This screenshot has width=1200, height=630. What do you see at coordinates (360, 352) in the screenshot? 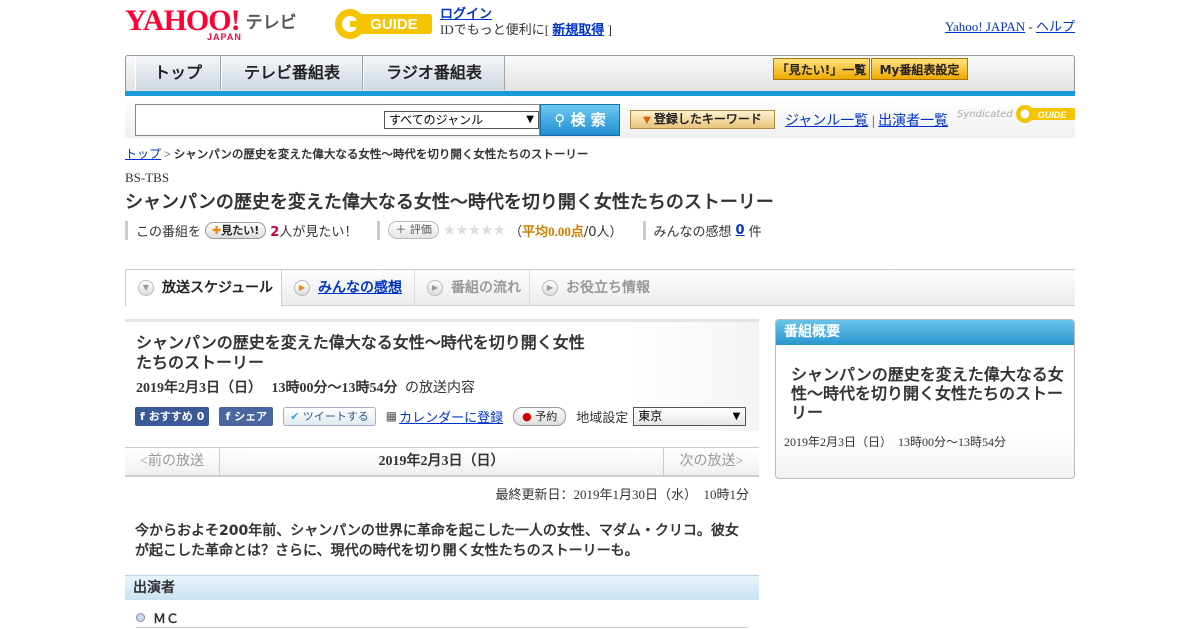
I see `broadcast-title: シャンパンの歴史を変えた偉大なる女性～時代を切り開く女性たちのストーリー` at bounding box center [360, 352].